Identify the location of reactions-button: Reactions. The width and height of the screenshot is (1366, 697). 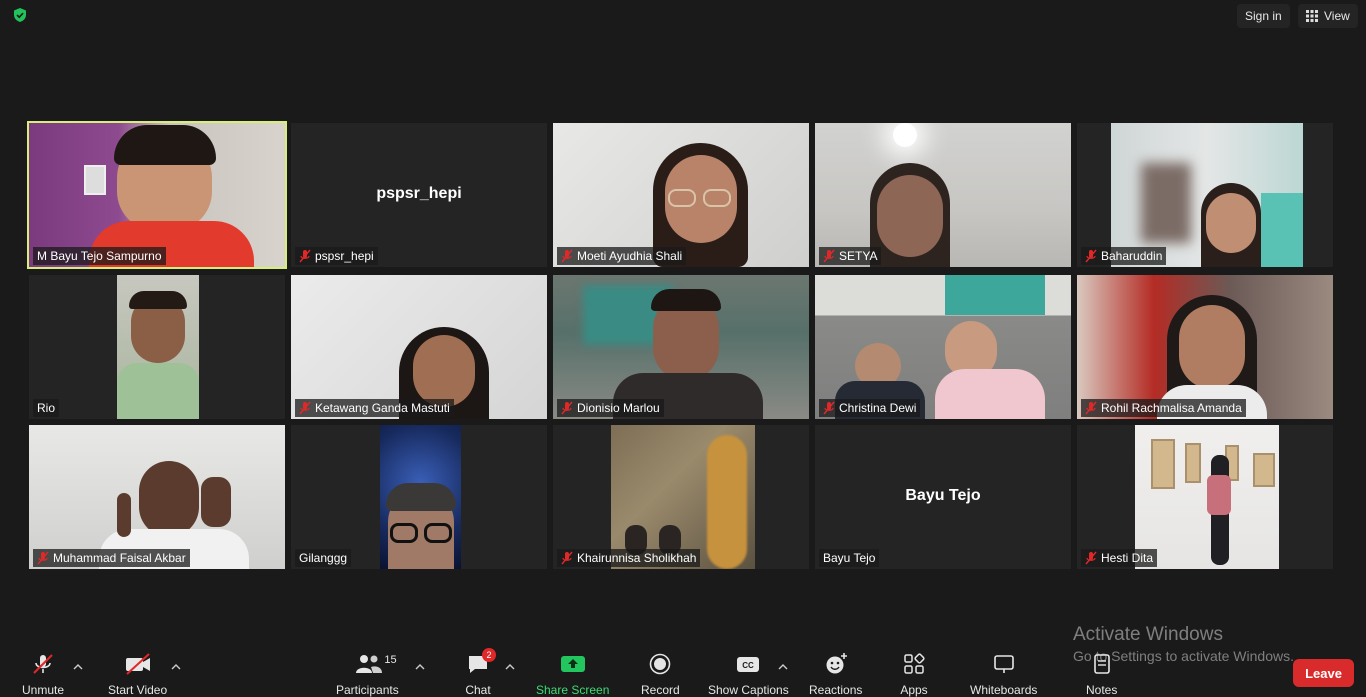
(835, 673).